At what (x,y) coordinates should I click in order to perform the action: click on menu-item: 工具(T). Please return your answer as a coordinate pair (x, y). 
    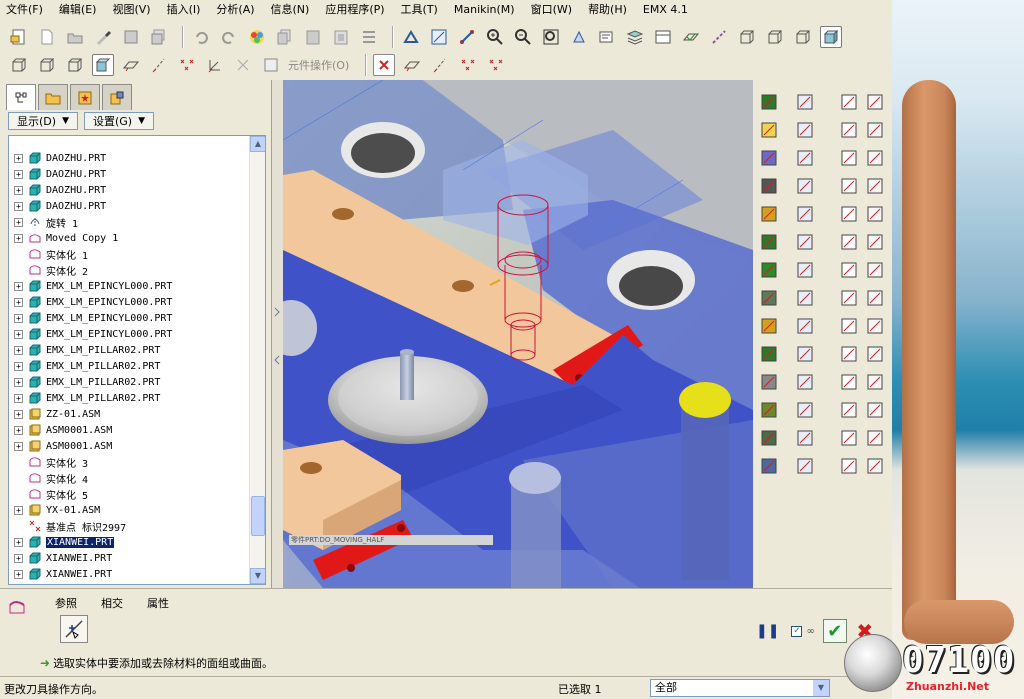
    Looking at the image, I should click on (419, 9).